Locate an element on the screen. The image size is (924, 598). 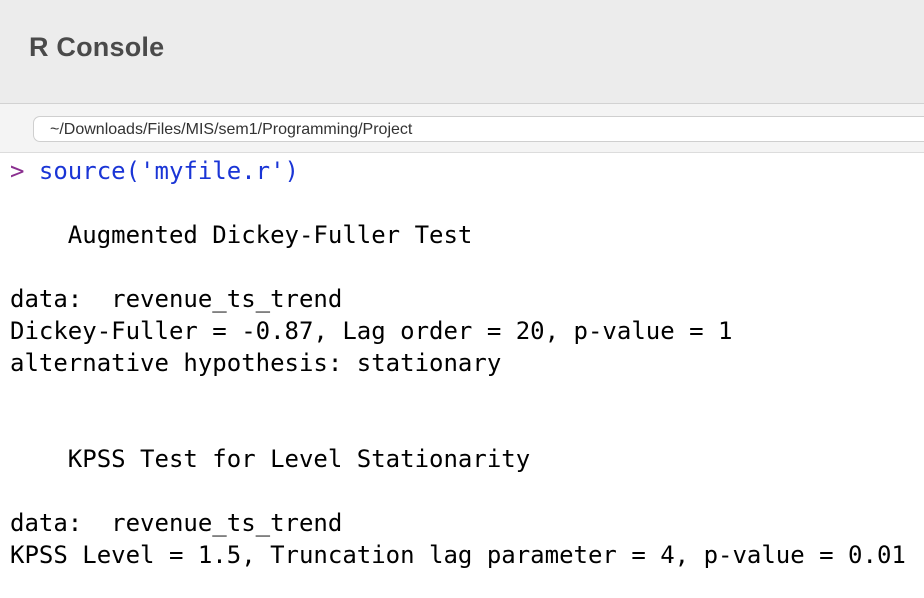
kpss-test-title: KPSS Test for Level Stationarity is located at coordinates (270, 459).